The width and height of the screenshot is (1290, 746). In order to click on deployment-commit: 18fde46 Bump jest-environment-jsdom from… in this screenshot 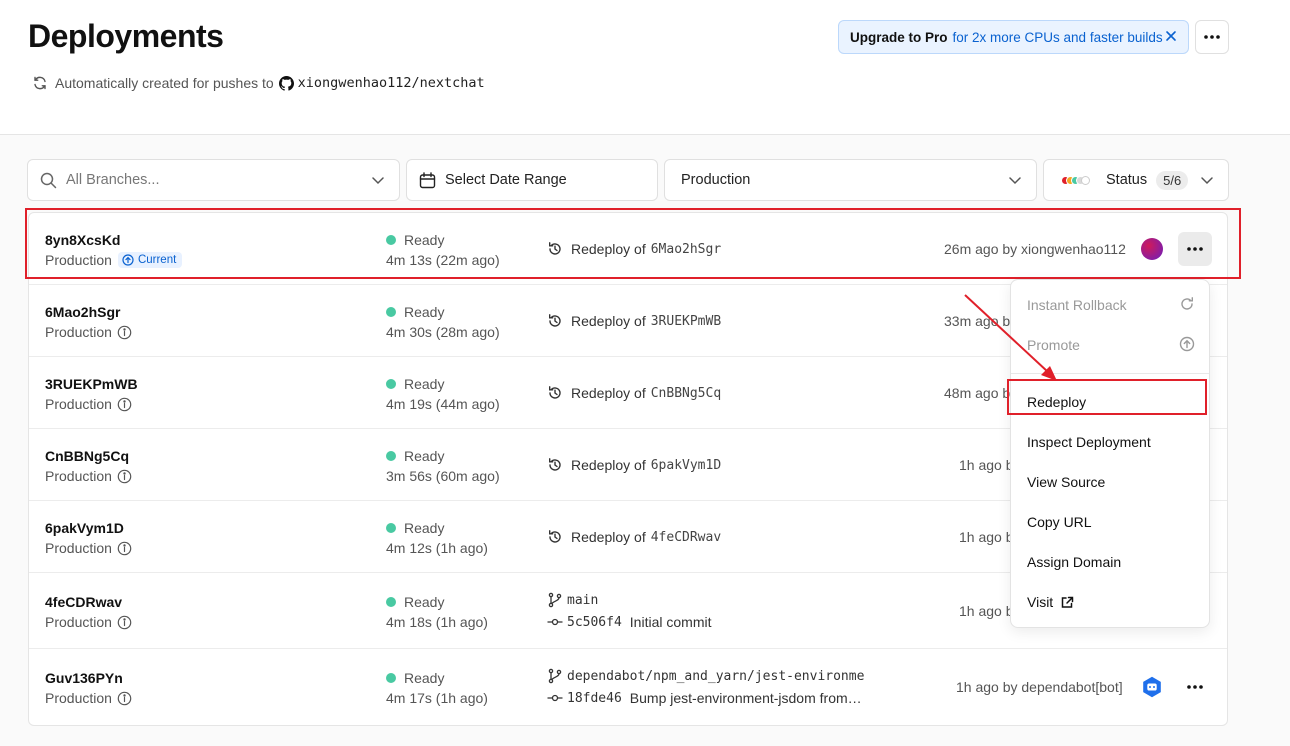, I will do `click(712, 698)`.